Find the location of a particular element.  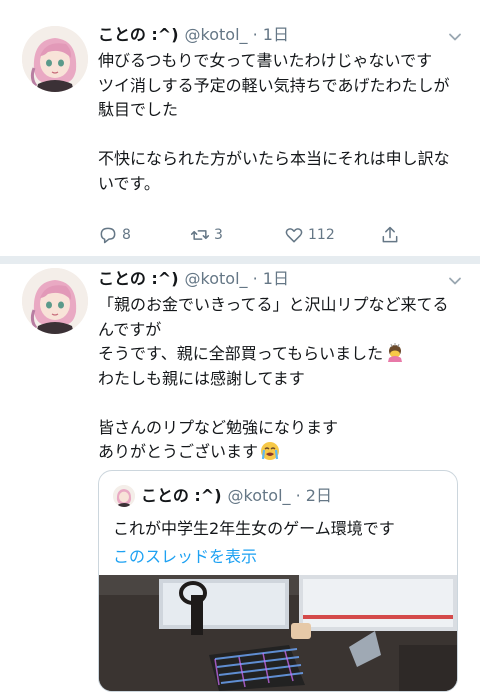

action-bar: 8 3 112 is located at coordinates (258, 235).